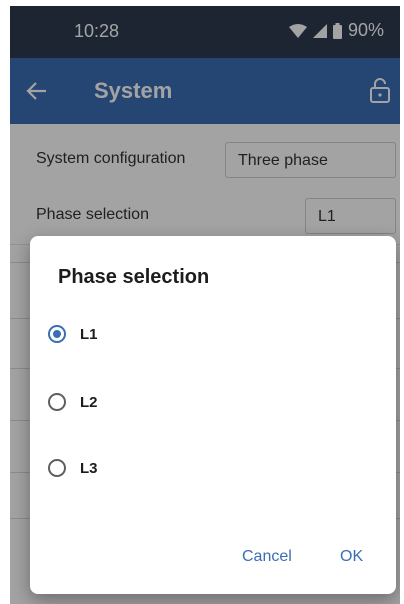 This screenshot has height=604, width=404. I want to click on option-label: L1, so click(89, 334).